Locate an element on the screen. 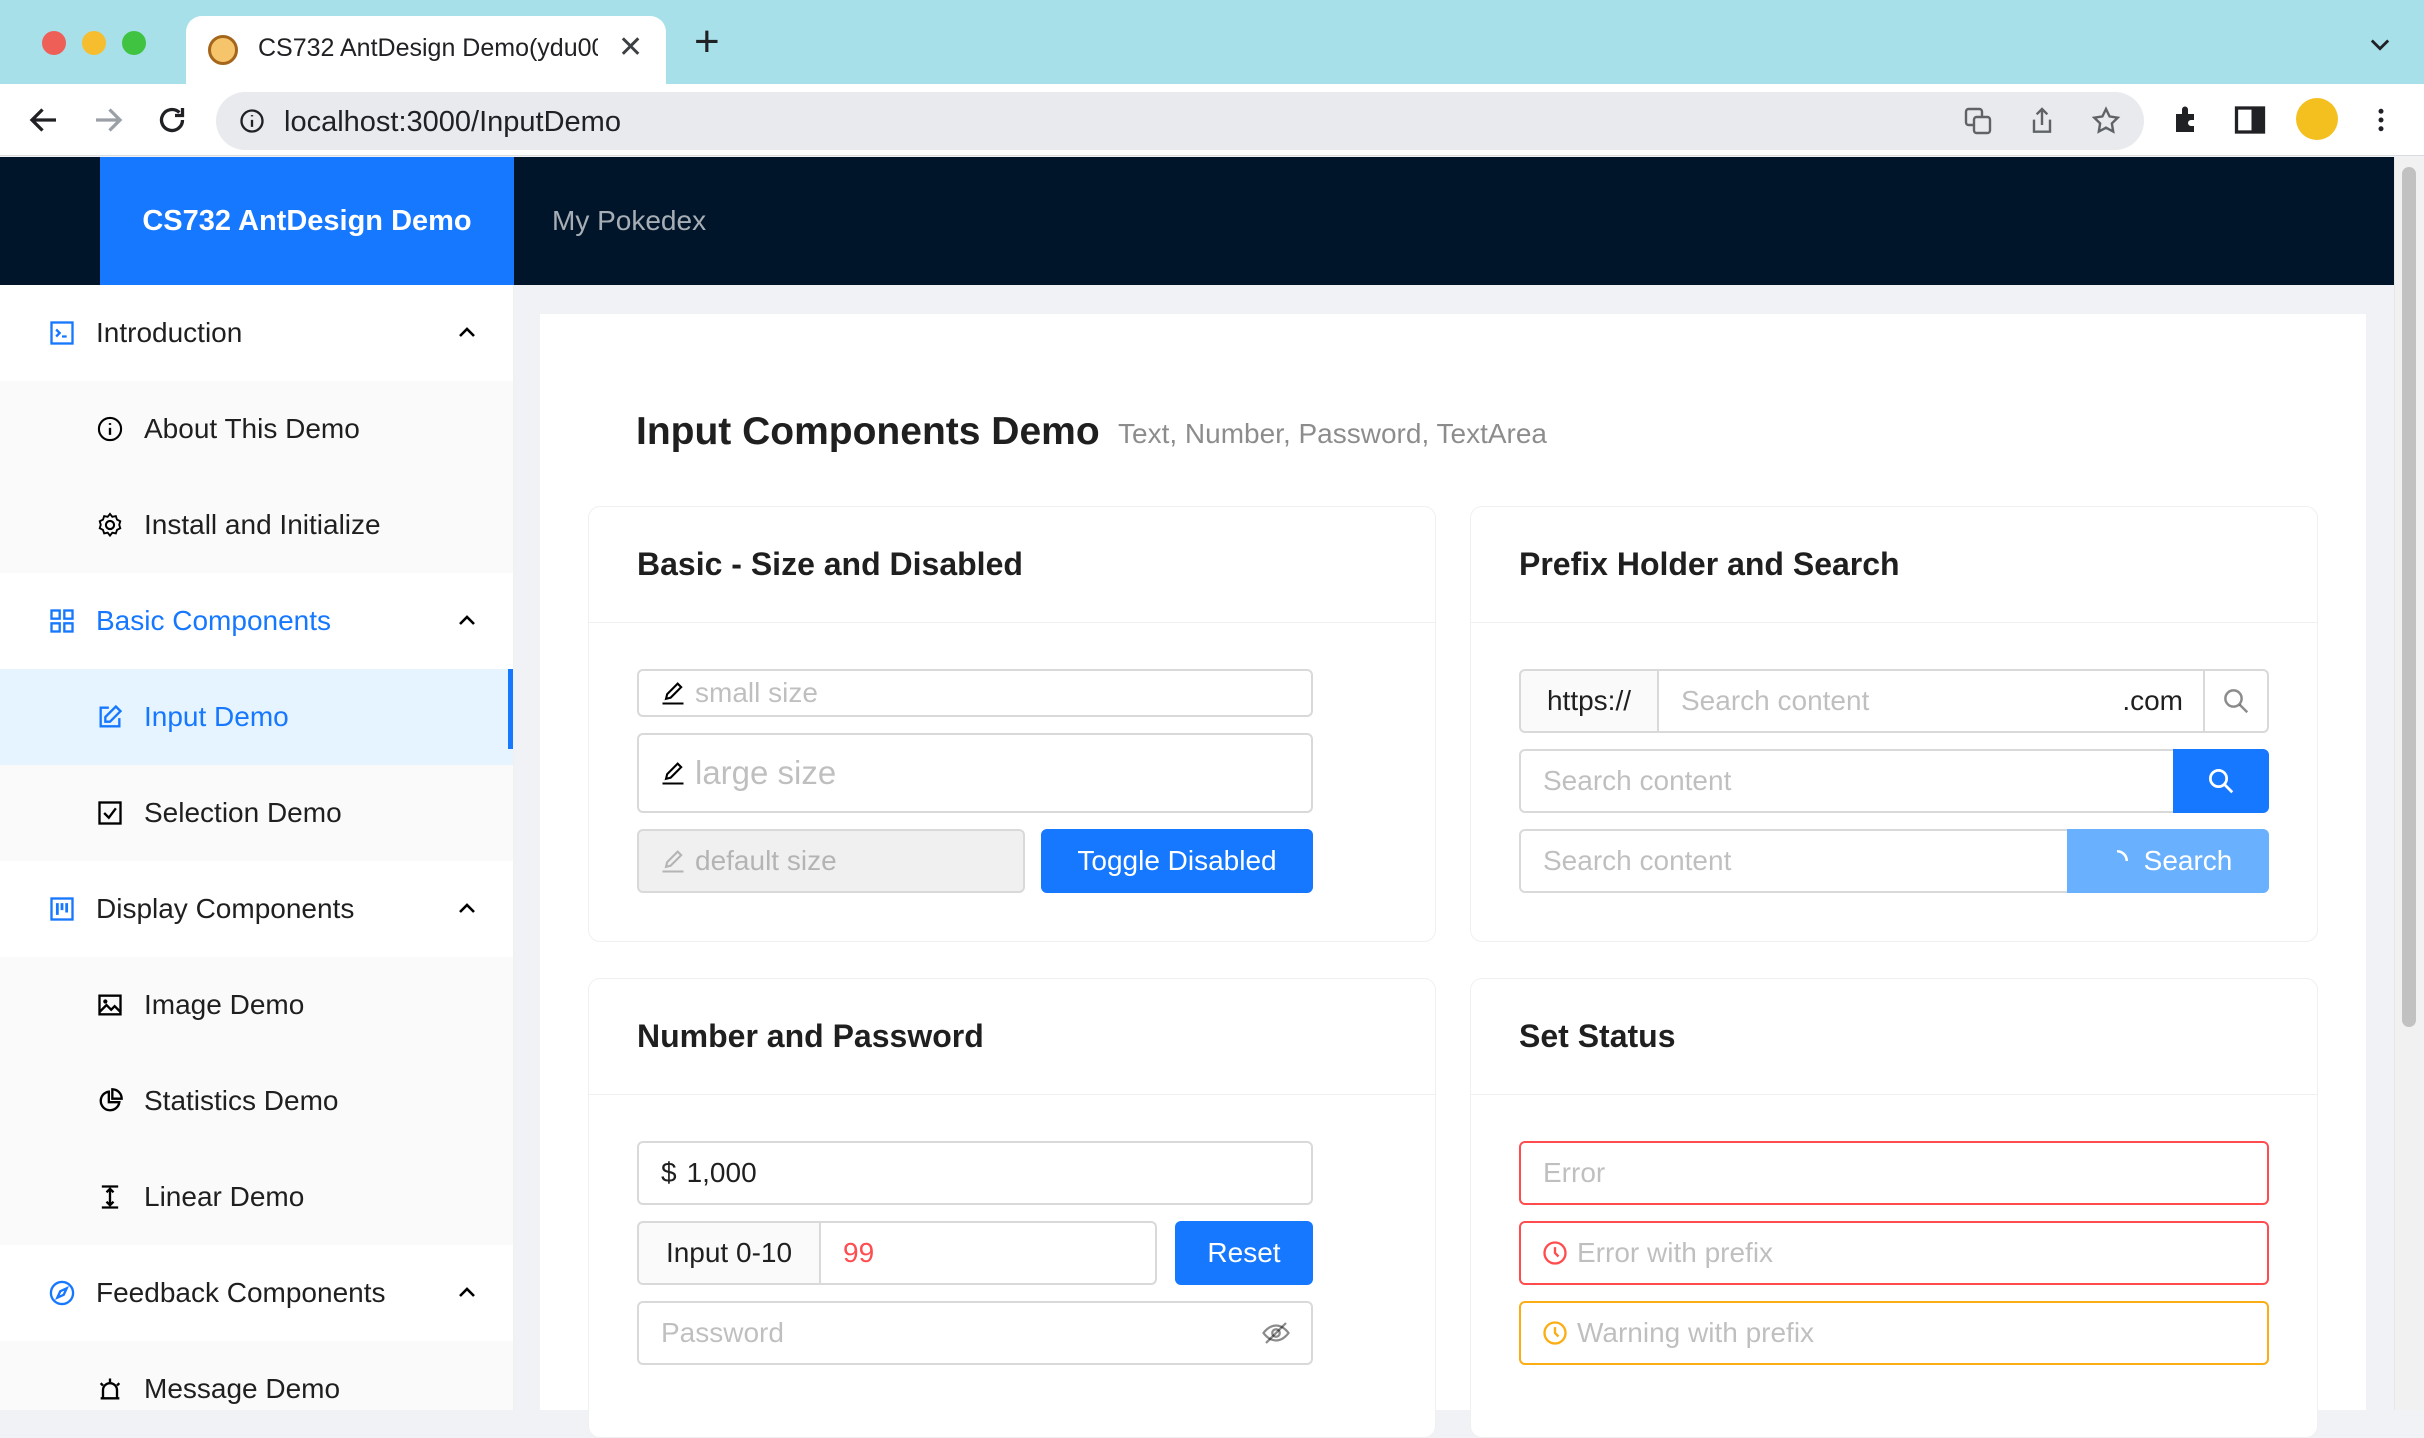 This screenshot has height=1438, width=2424. sidebar-item-label: Statistics Demo is located at coordinates (241, 1100).